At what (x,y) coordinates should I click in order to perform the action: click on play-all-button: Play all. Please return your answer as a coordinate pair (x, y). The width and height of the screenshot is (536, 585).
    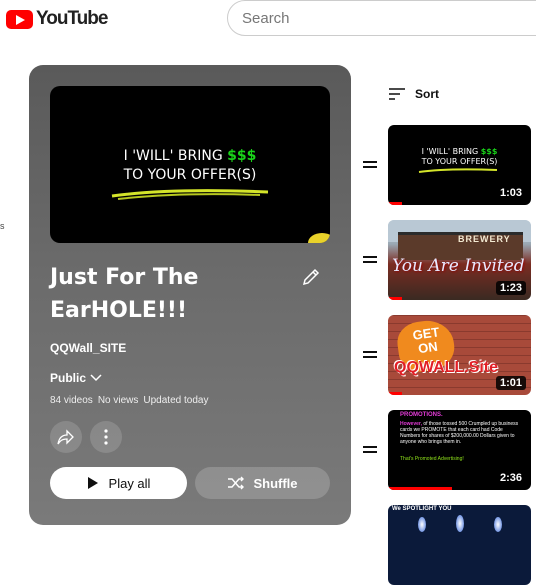
    Looking at the image, I should click on (118, 483).